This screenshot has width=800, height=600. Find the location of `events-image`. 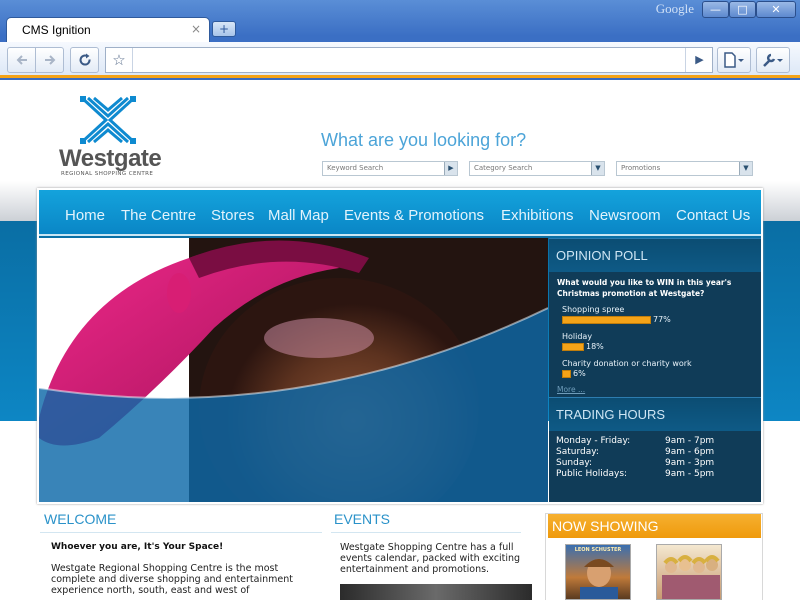

events-image is located at coordinates (436, 592).